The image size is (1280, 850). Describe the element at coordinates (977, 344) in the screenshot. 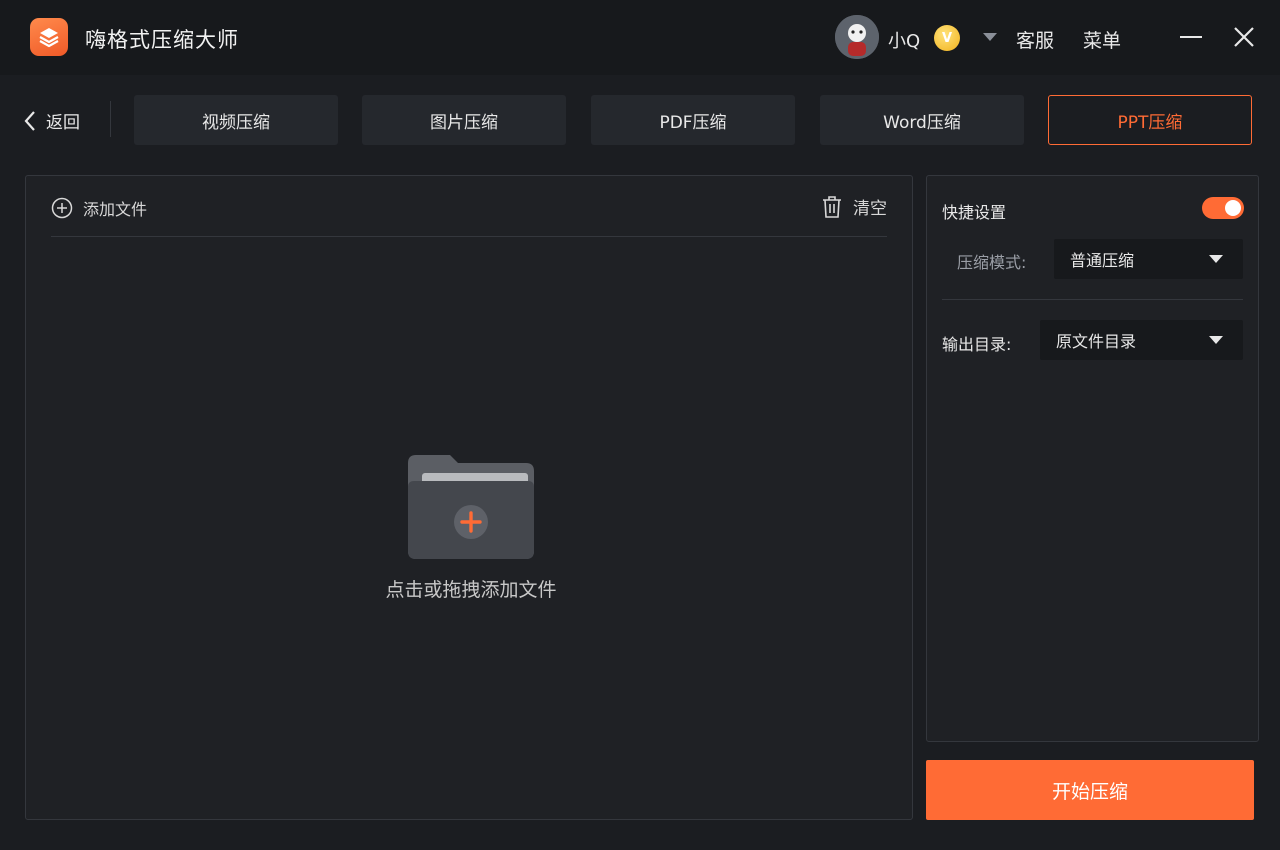

I see `output-dir-label: 输出目录:` at that location.